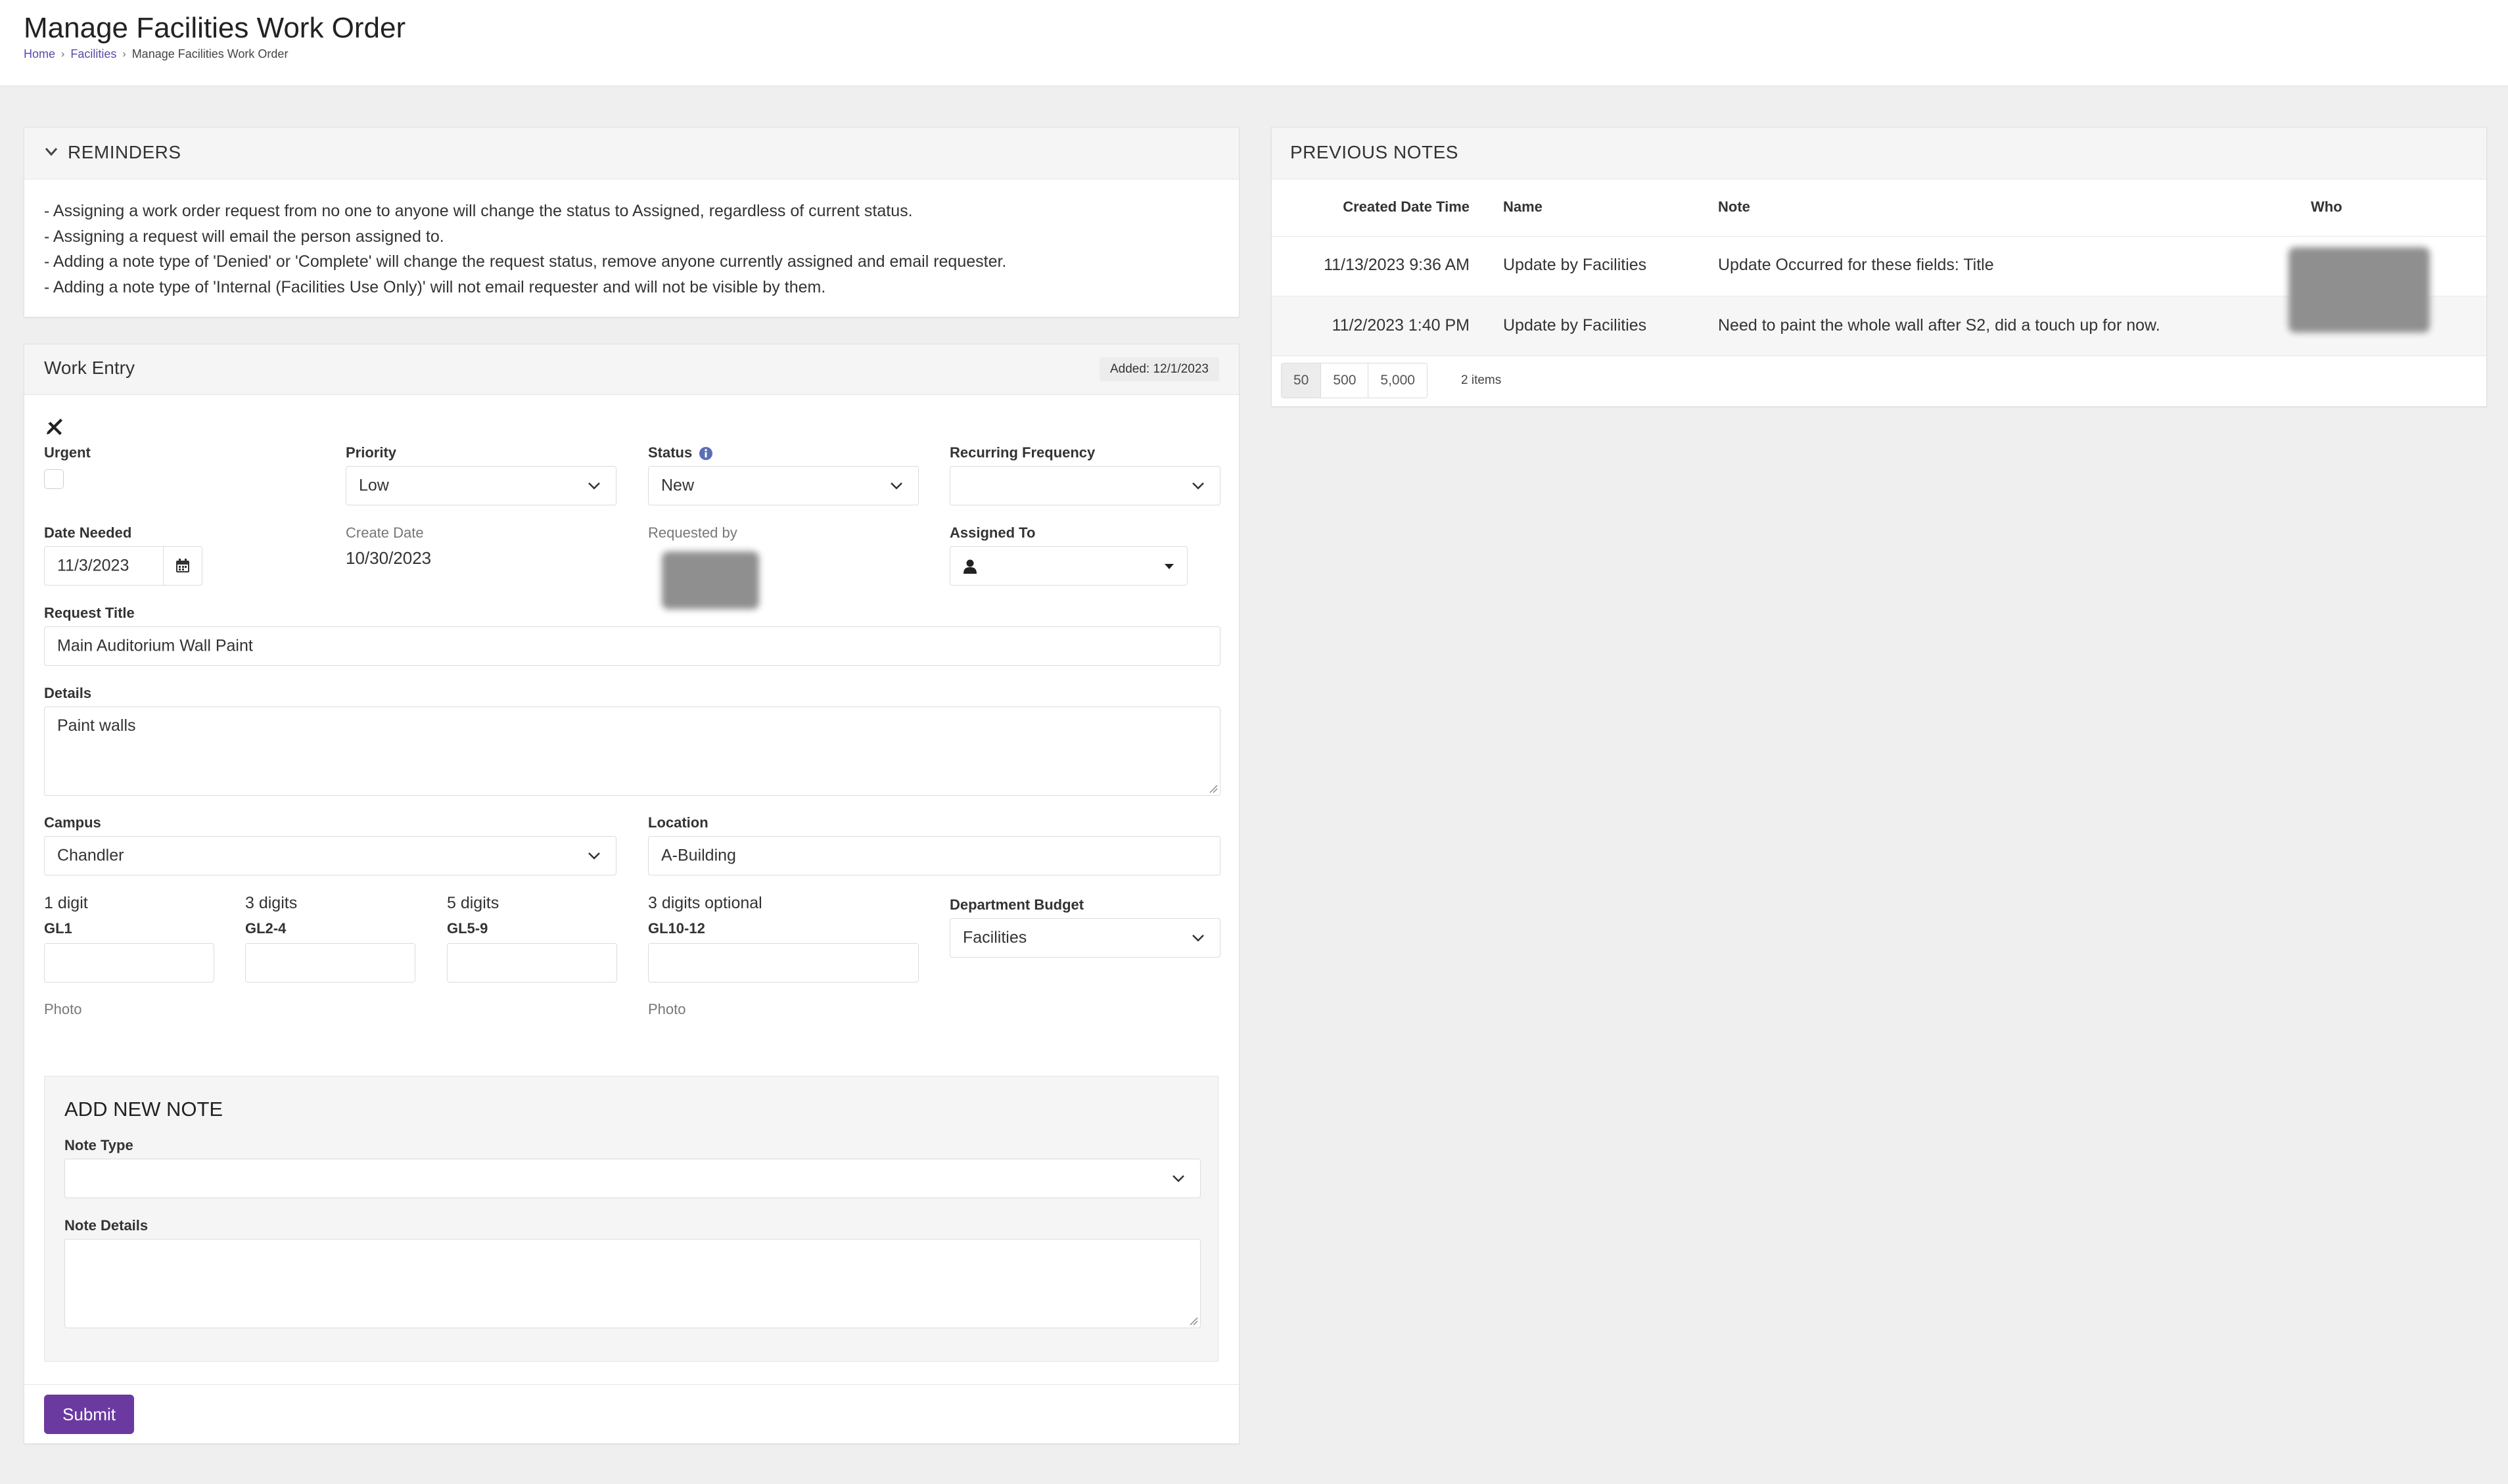 The width and height of the screenshot is (2508, 1484). Describe the element at coordinates (678, 485) in the screenshot. I see `status-value: New` at that location.